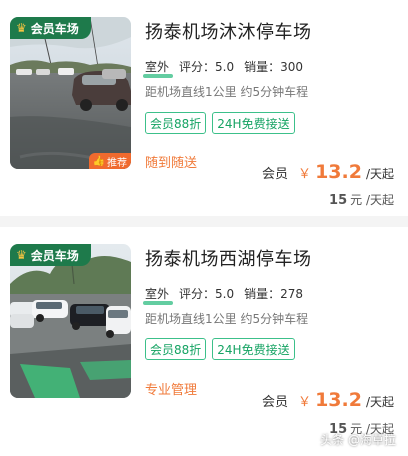  I want to click on parking-photo: ♛ 会员车场, so click(70, 321).